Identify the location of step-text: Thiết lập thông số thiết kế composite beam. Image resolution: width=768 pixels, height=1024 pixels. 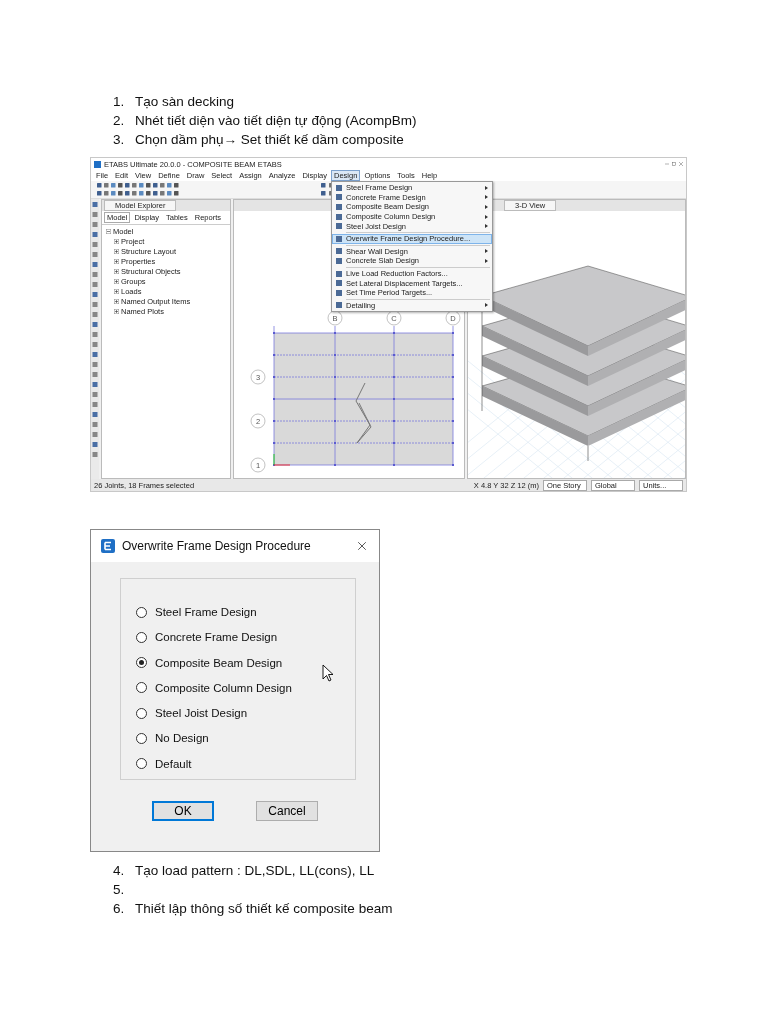
(264, 908).